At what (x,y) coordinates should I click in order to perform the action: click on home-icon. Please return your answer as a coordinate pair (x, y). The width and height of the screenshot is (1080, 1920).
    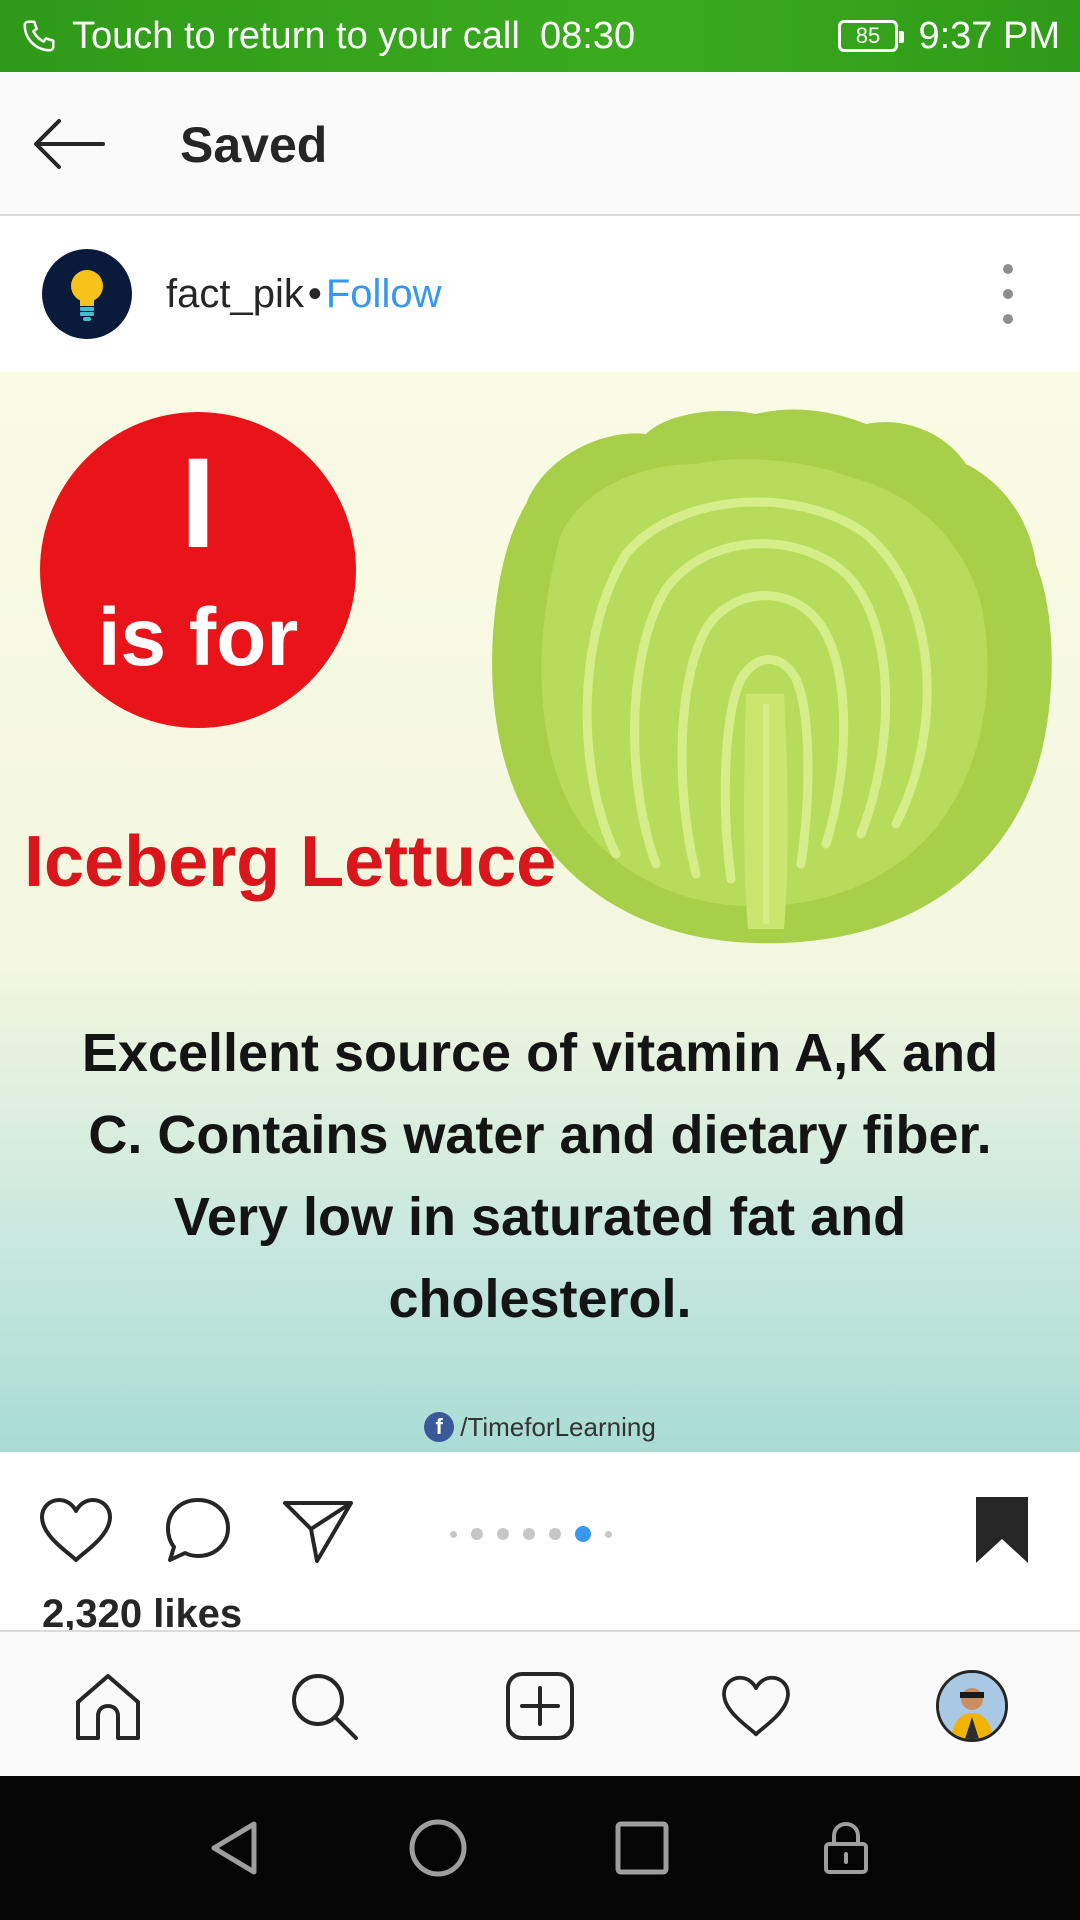
    Looking at the image, I should click on (108, 1707).